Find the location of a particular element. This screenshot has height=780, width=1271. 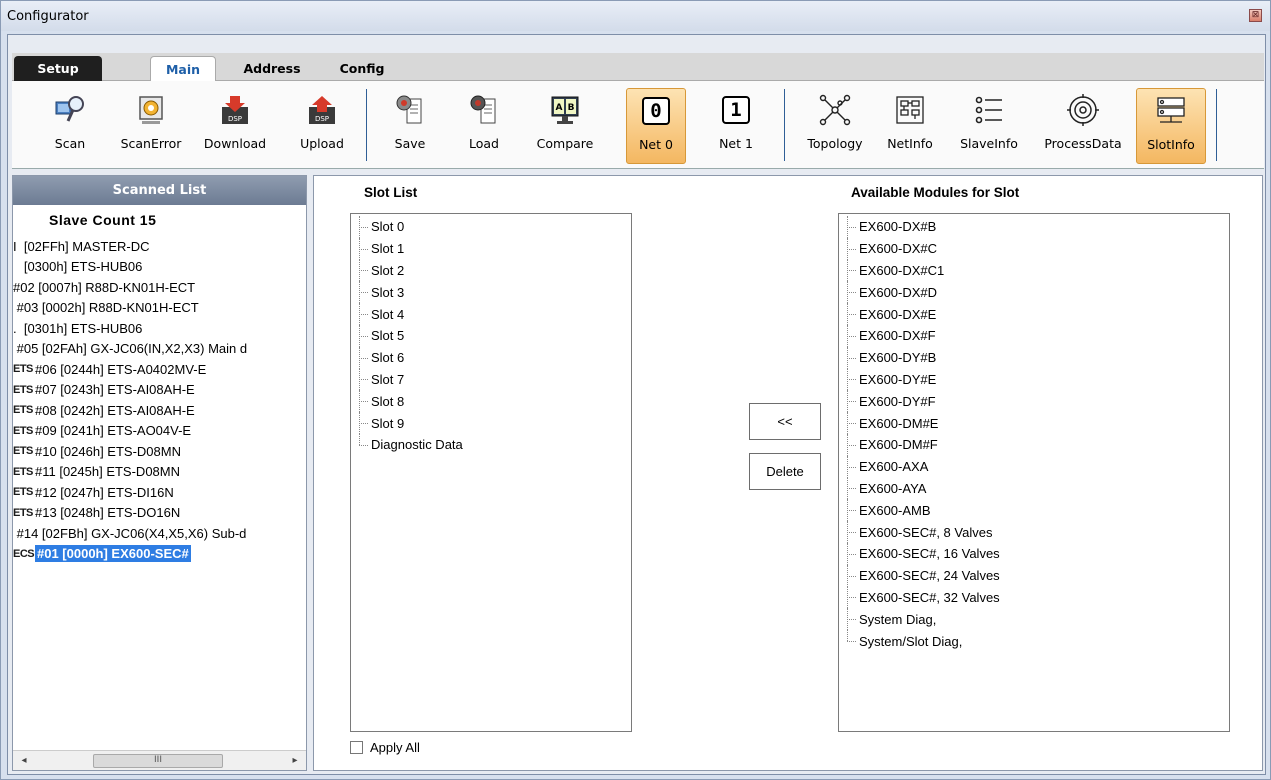

module-item: EX600-AXA is located at coordinates (1034, 466).